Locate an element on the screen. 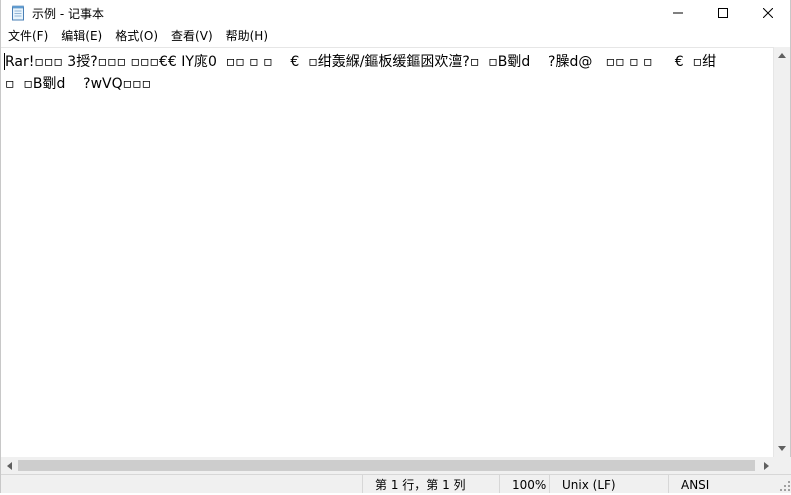  status-bar: 第 1 行，第 1 列 100% Unix (LF) ANSI is located at coordinates (396, 483).